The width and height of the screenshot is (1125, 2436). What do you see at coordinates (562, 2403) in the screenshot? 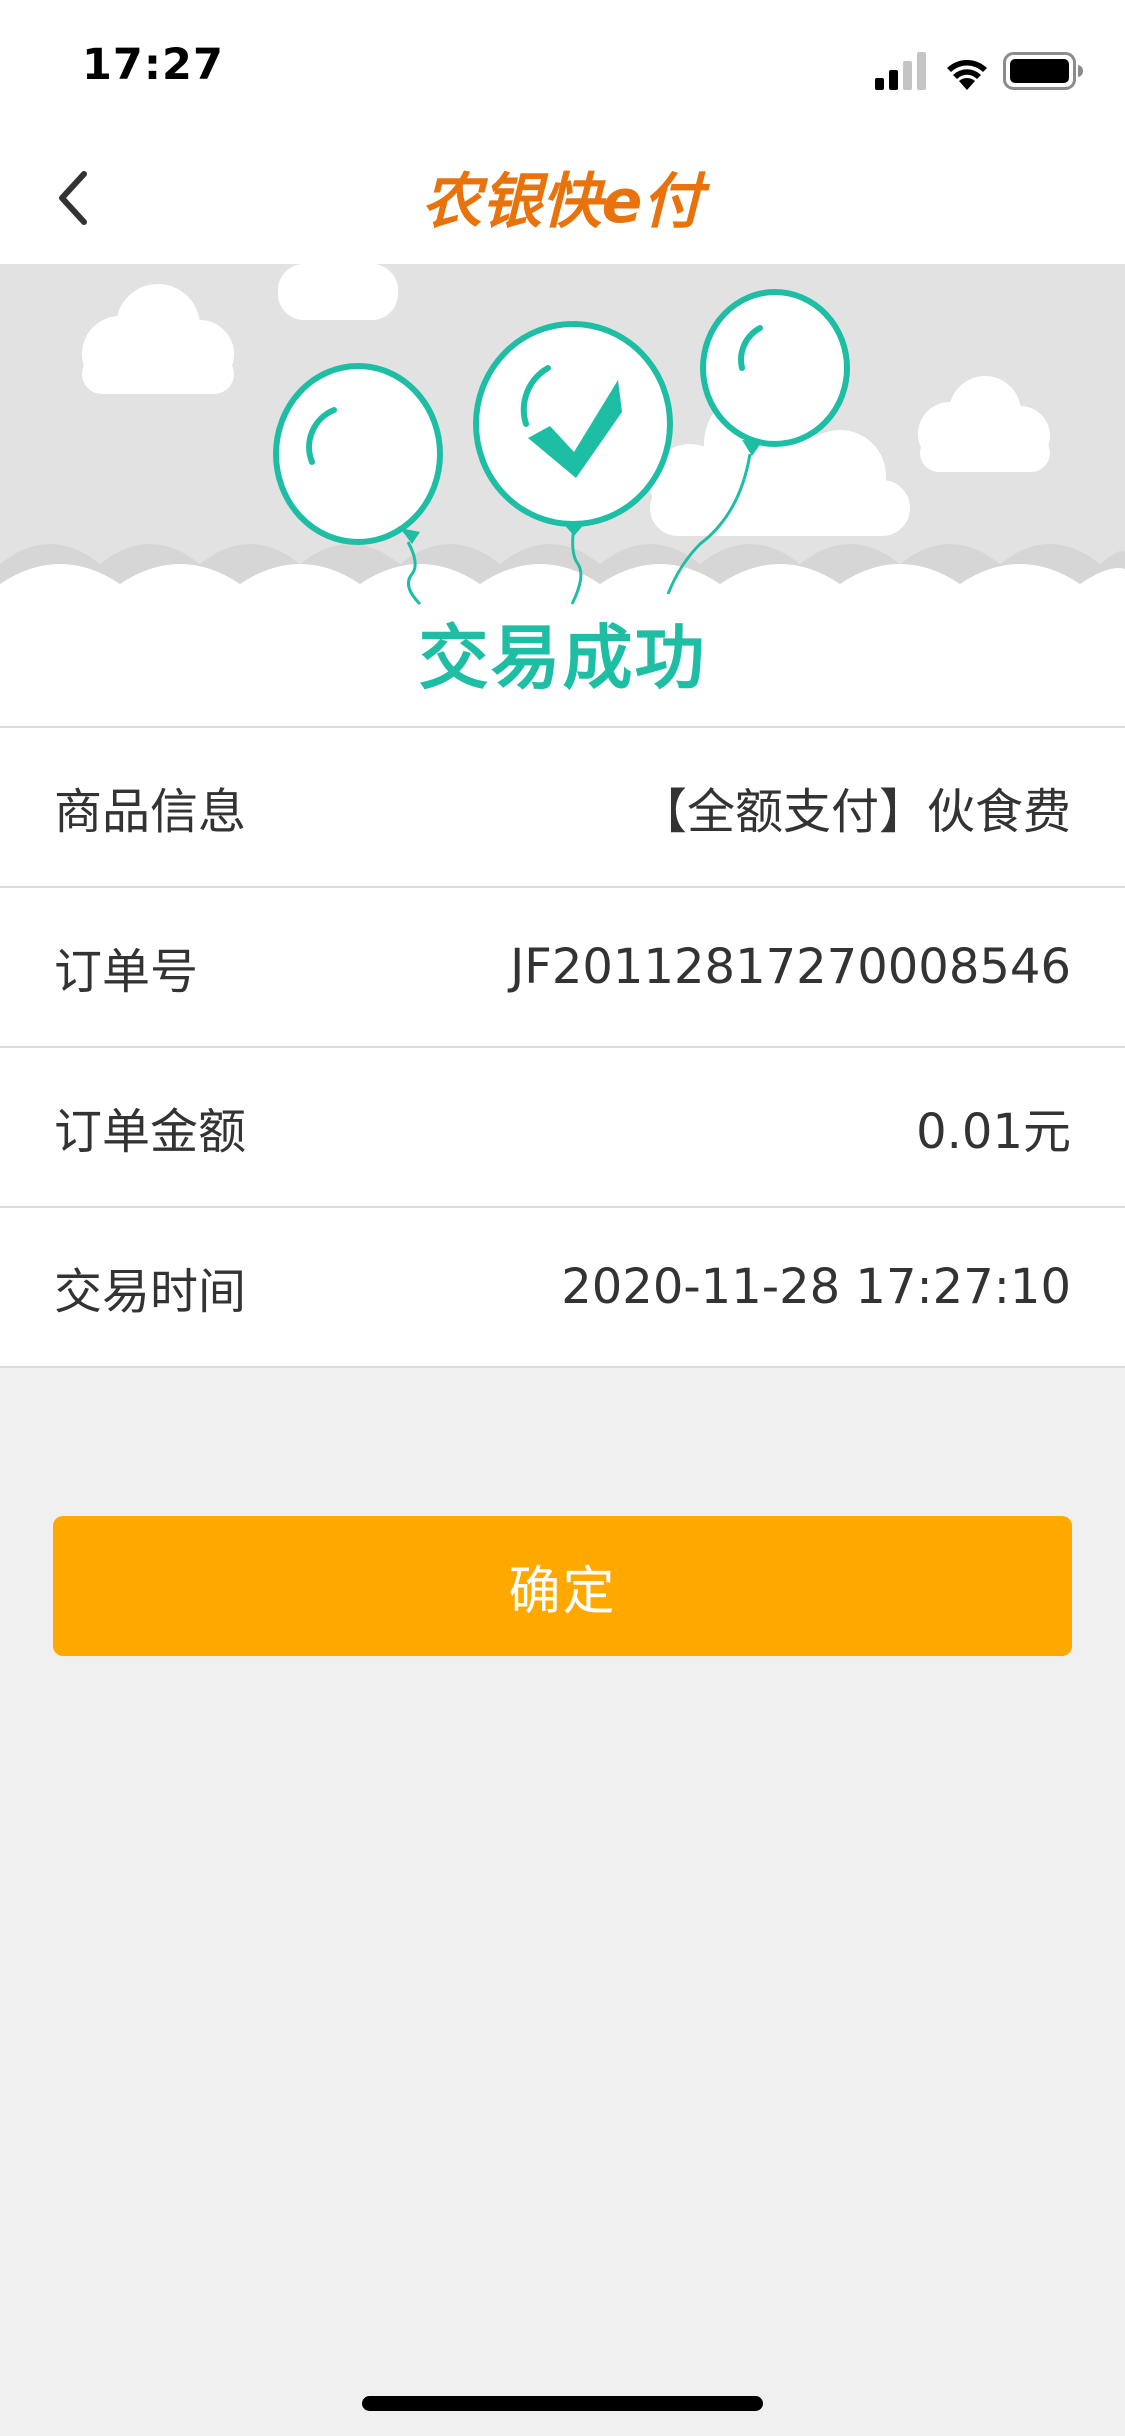
I see `home-indicator` at bounding box center [562, 2403].